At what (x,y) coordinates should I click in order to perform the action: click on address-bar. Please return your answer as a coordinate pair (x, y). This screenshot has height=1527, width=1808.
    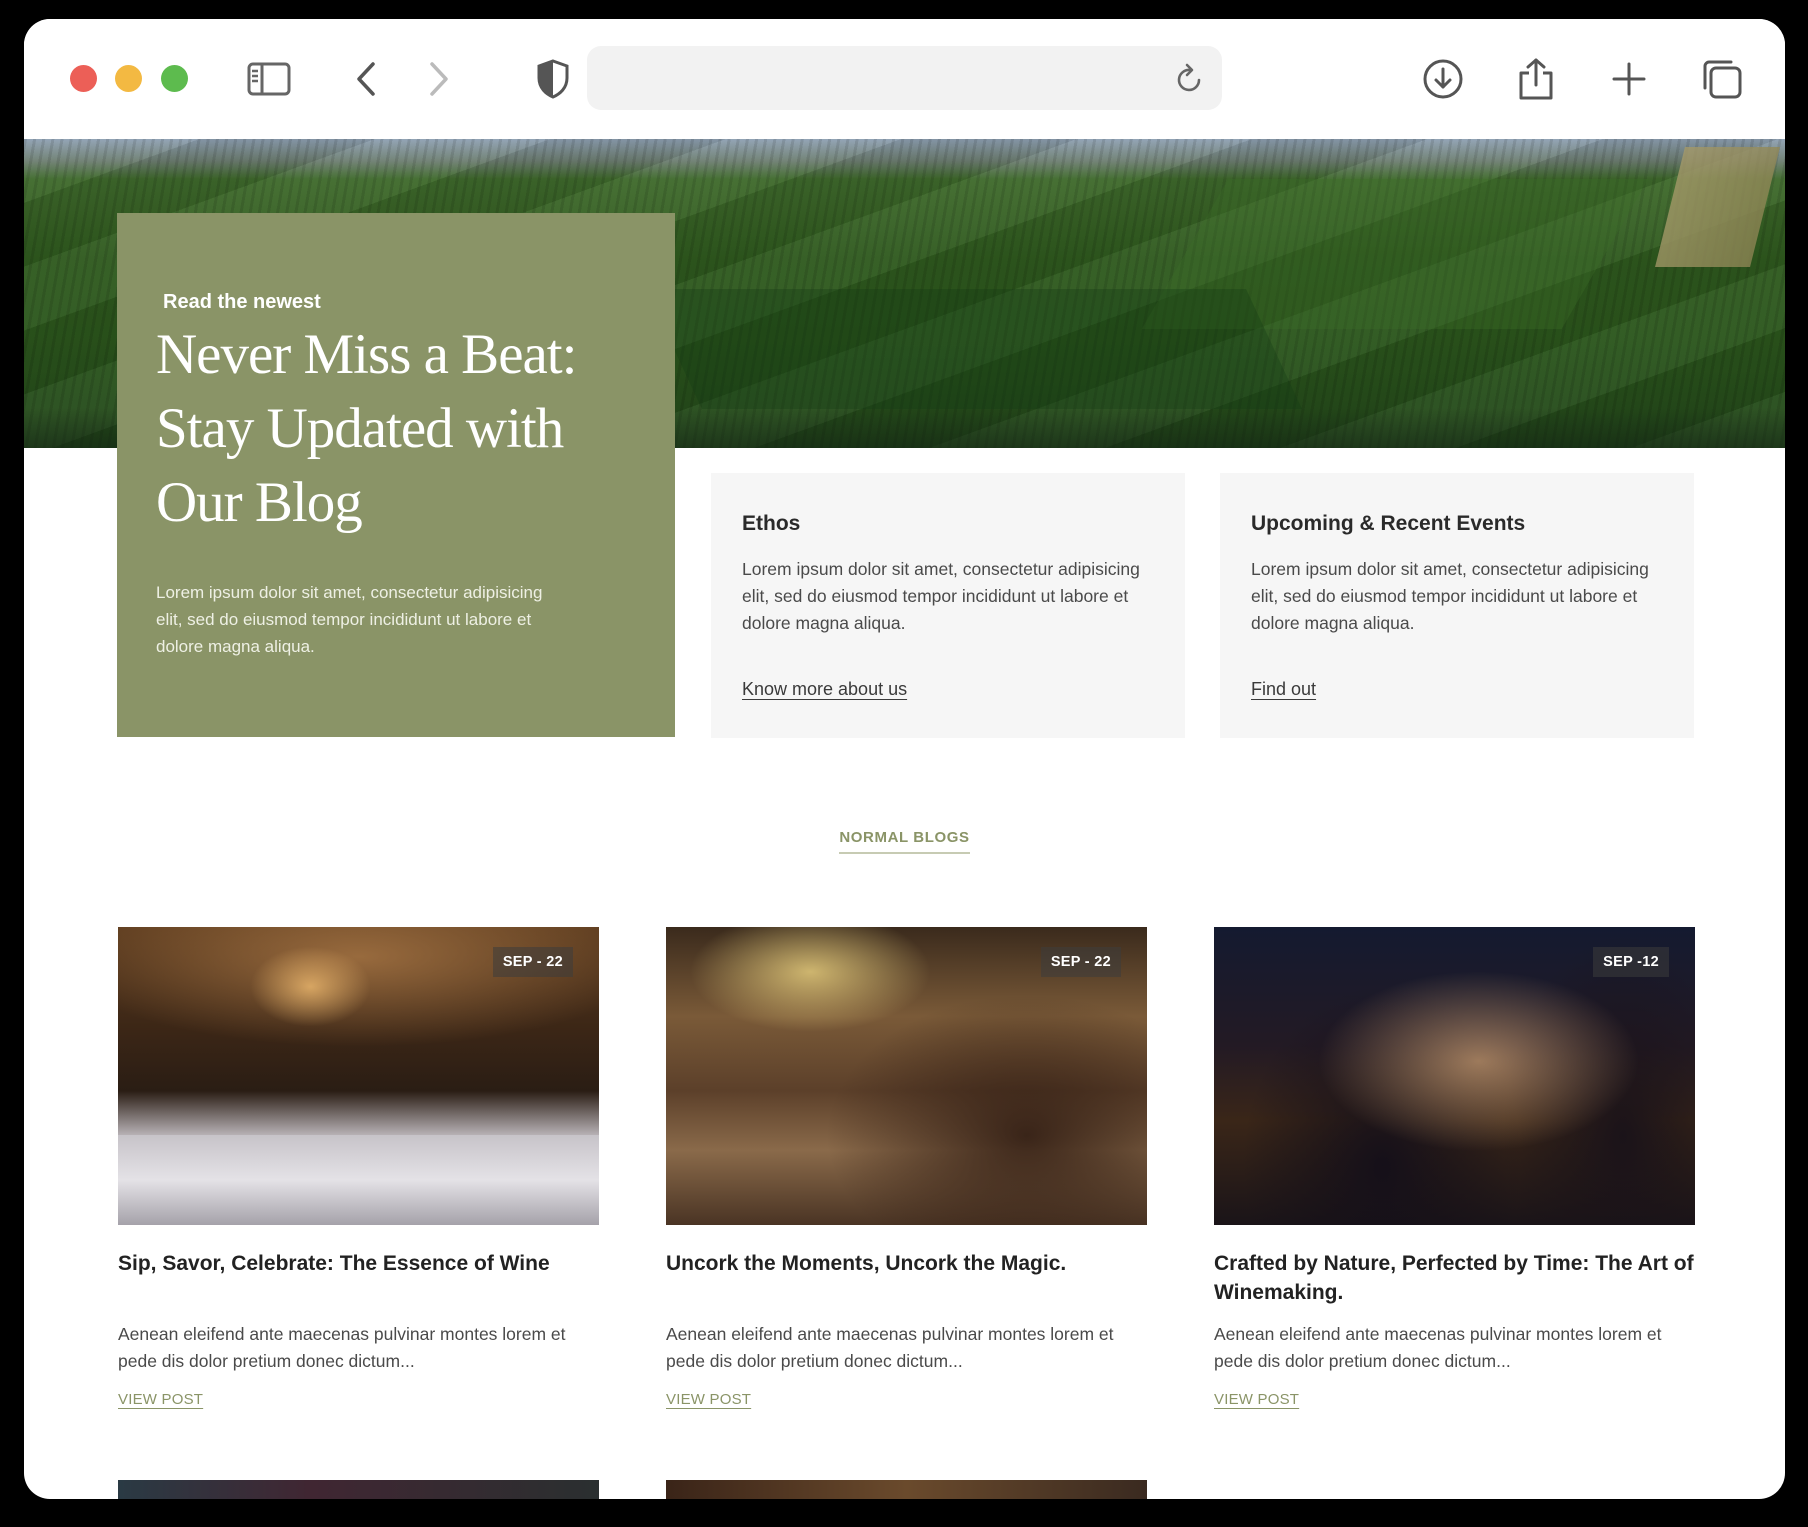
    Looking at the image, I should click on (904, 78).